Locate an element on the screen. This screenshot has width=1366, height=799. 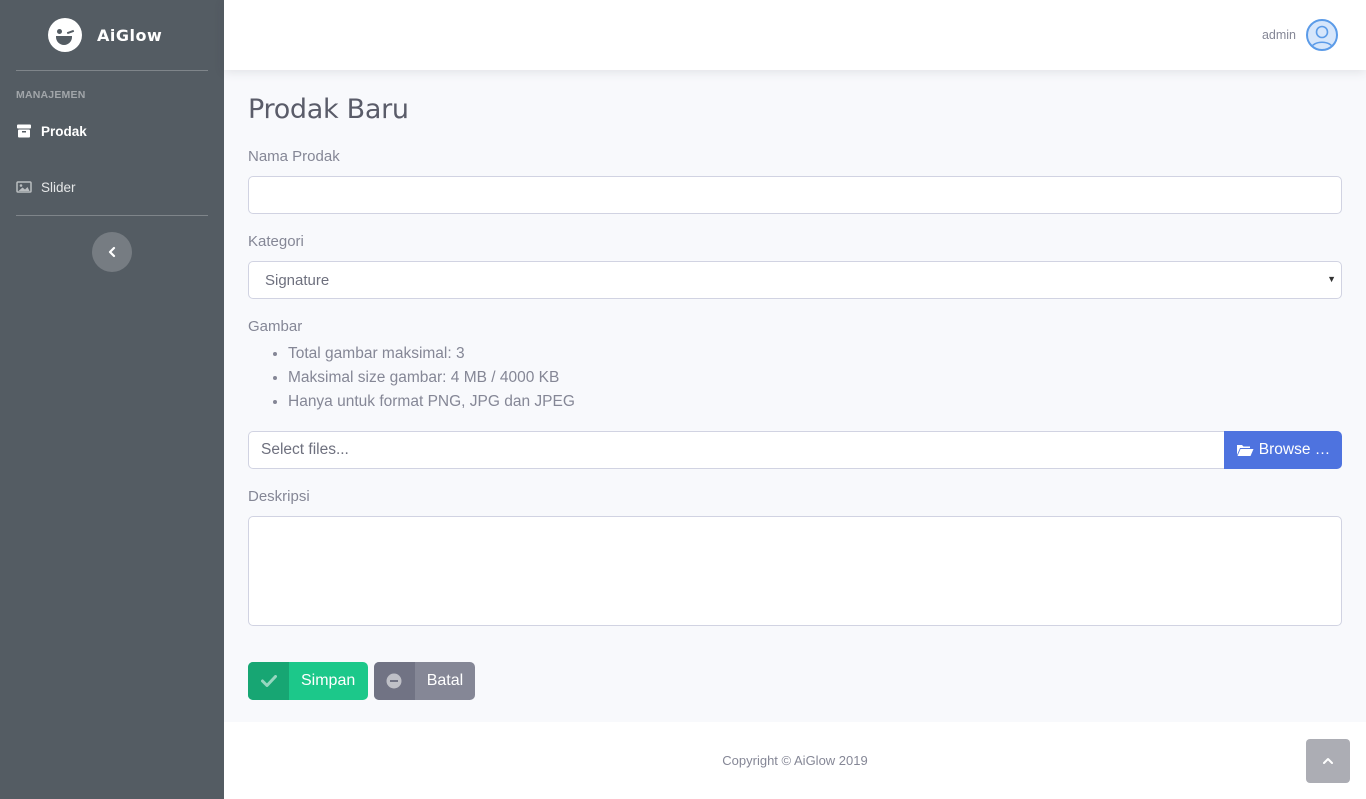
cancel-label: Batal is located at coordinates (445, 680).